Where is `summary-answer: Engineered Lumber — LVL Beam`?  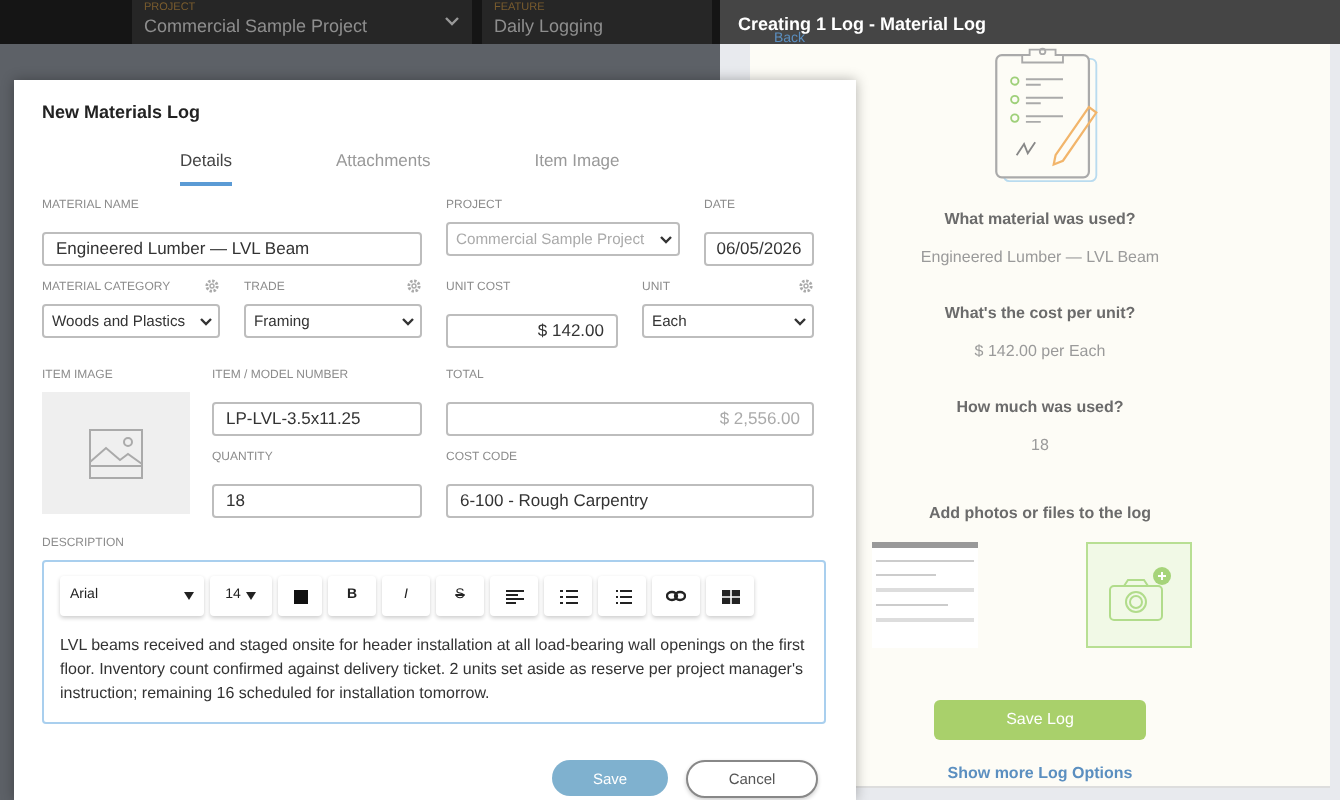 summary-answer: Engineered Lumber — LVL Beam is located at coordinates (1040, 258).